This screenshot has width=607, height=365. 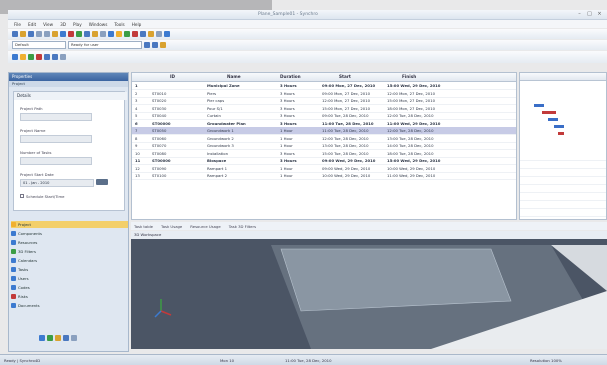 What do you see at coordinates (410, 115) in the screenshot?
I see `row-finish: 12:00 Tue, 28 Dec, 2010` at bounding box center [410, 115].